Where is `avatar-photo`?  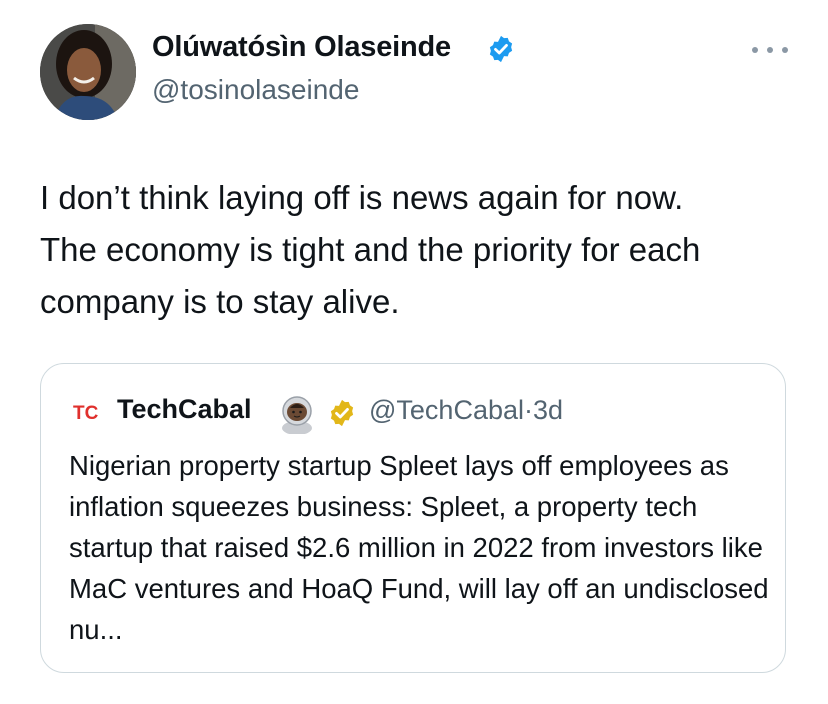
avatar-photo is located at coordinates (88, 72).